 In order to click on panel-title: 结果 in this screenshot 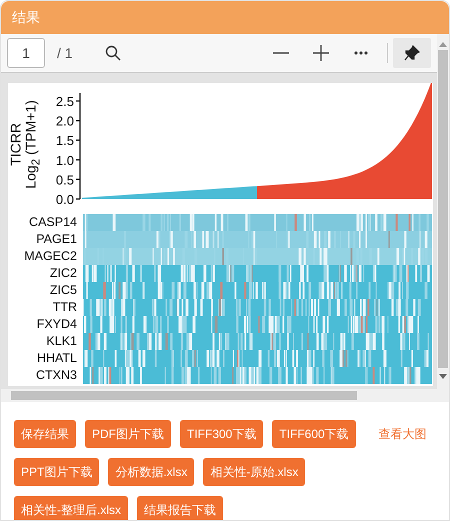, I will do `click(225, 17)`.